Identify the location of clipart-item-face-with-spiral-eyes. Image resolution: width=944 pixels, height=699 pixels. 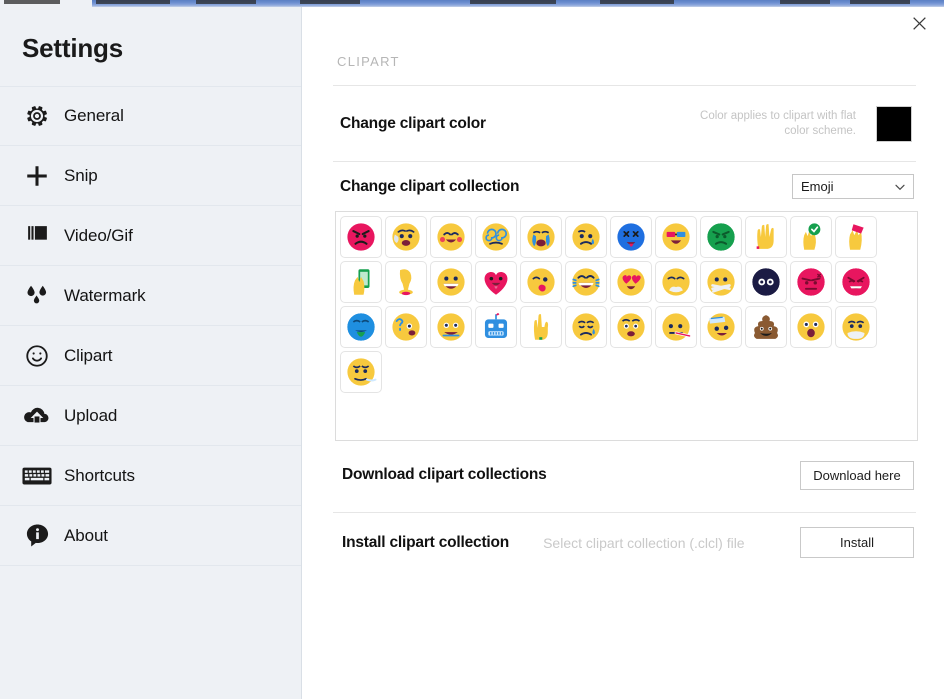
(496, 237).